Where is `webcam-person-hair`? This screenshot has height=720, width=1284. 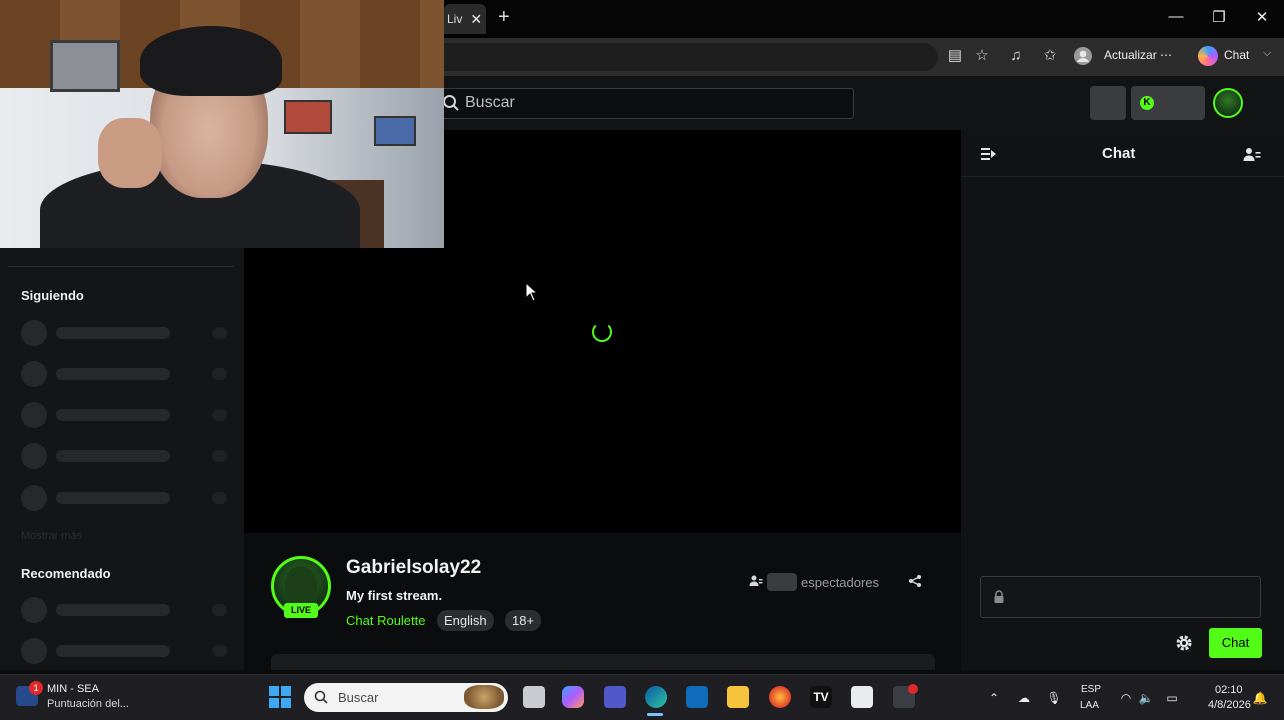 webcam-person-hair is located at coordinates (211, 61).